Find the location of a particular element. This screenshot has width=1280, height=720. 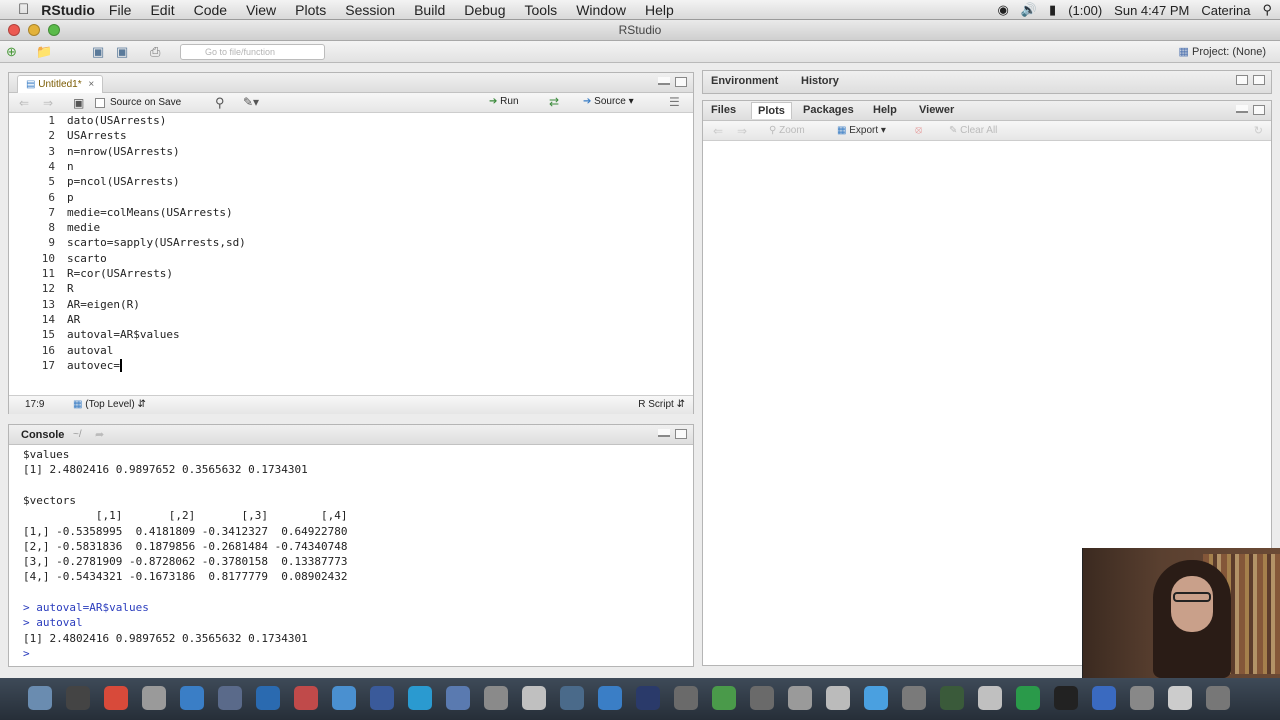

menu-window: Window is located at coordinates (601, 10).